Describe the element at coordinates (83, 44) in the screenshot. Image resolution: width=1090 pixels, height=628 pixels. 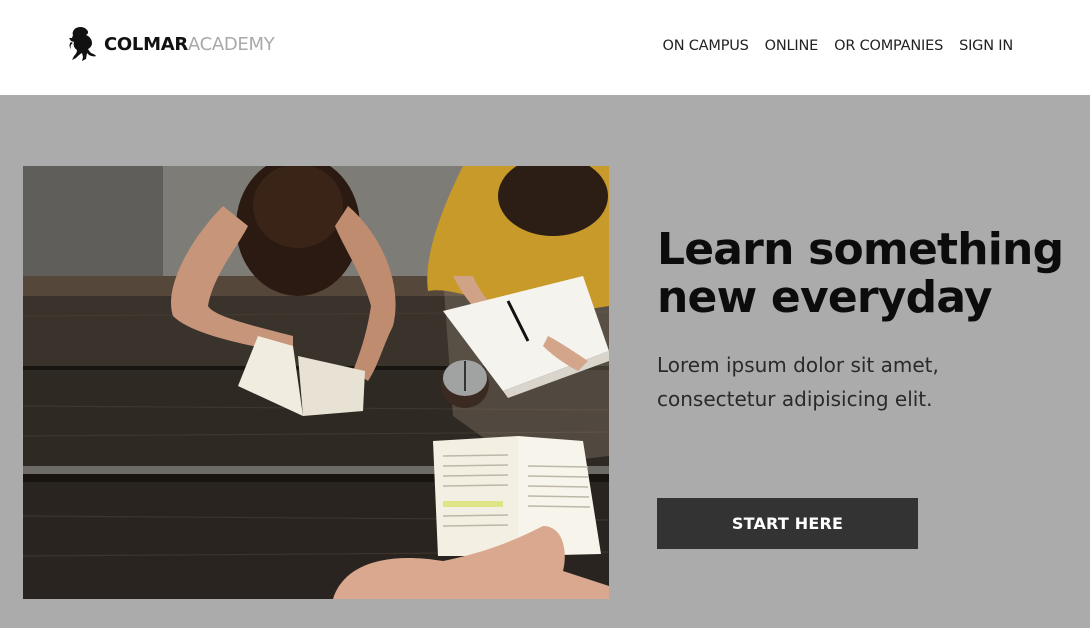
I see `lion-rampant-icon` at that location.